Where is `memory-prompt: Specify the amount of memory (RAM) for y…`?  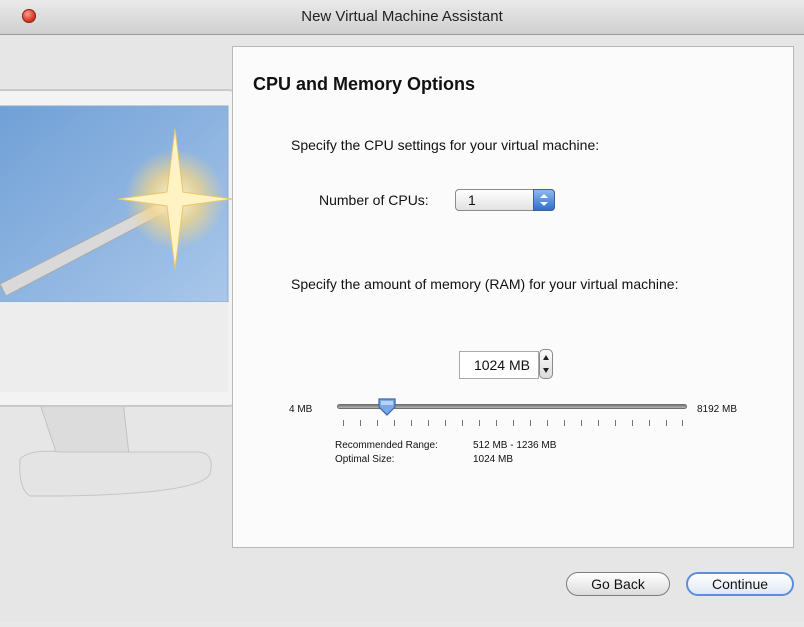 memory-prompt: Specify the amount of memory (RAM) for y… is located at coordinates (485, 284).